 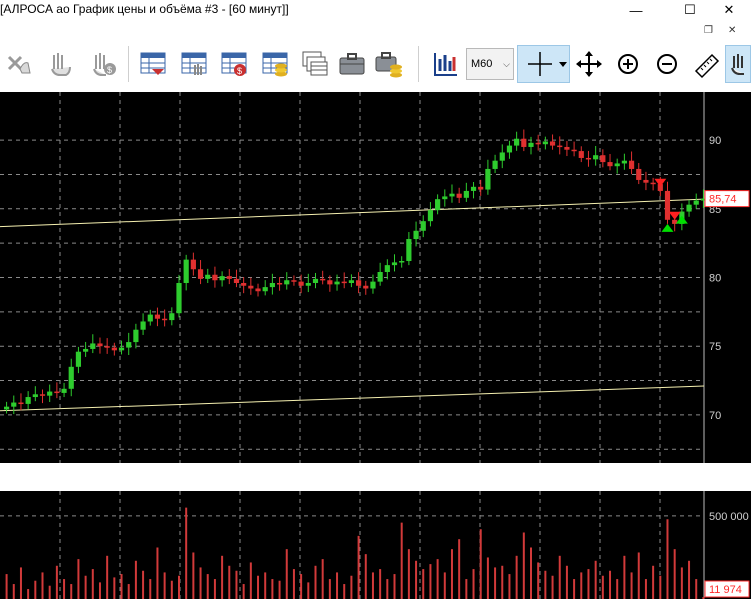 I want to click on chart-bars-icon, so click(x=445, y=64).